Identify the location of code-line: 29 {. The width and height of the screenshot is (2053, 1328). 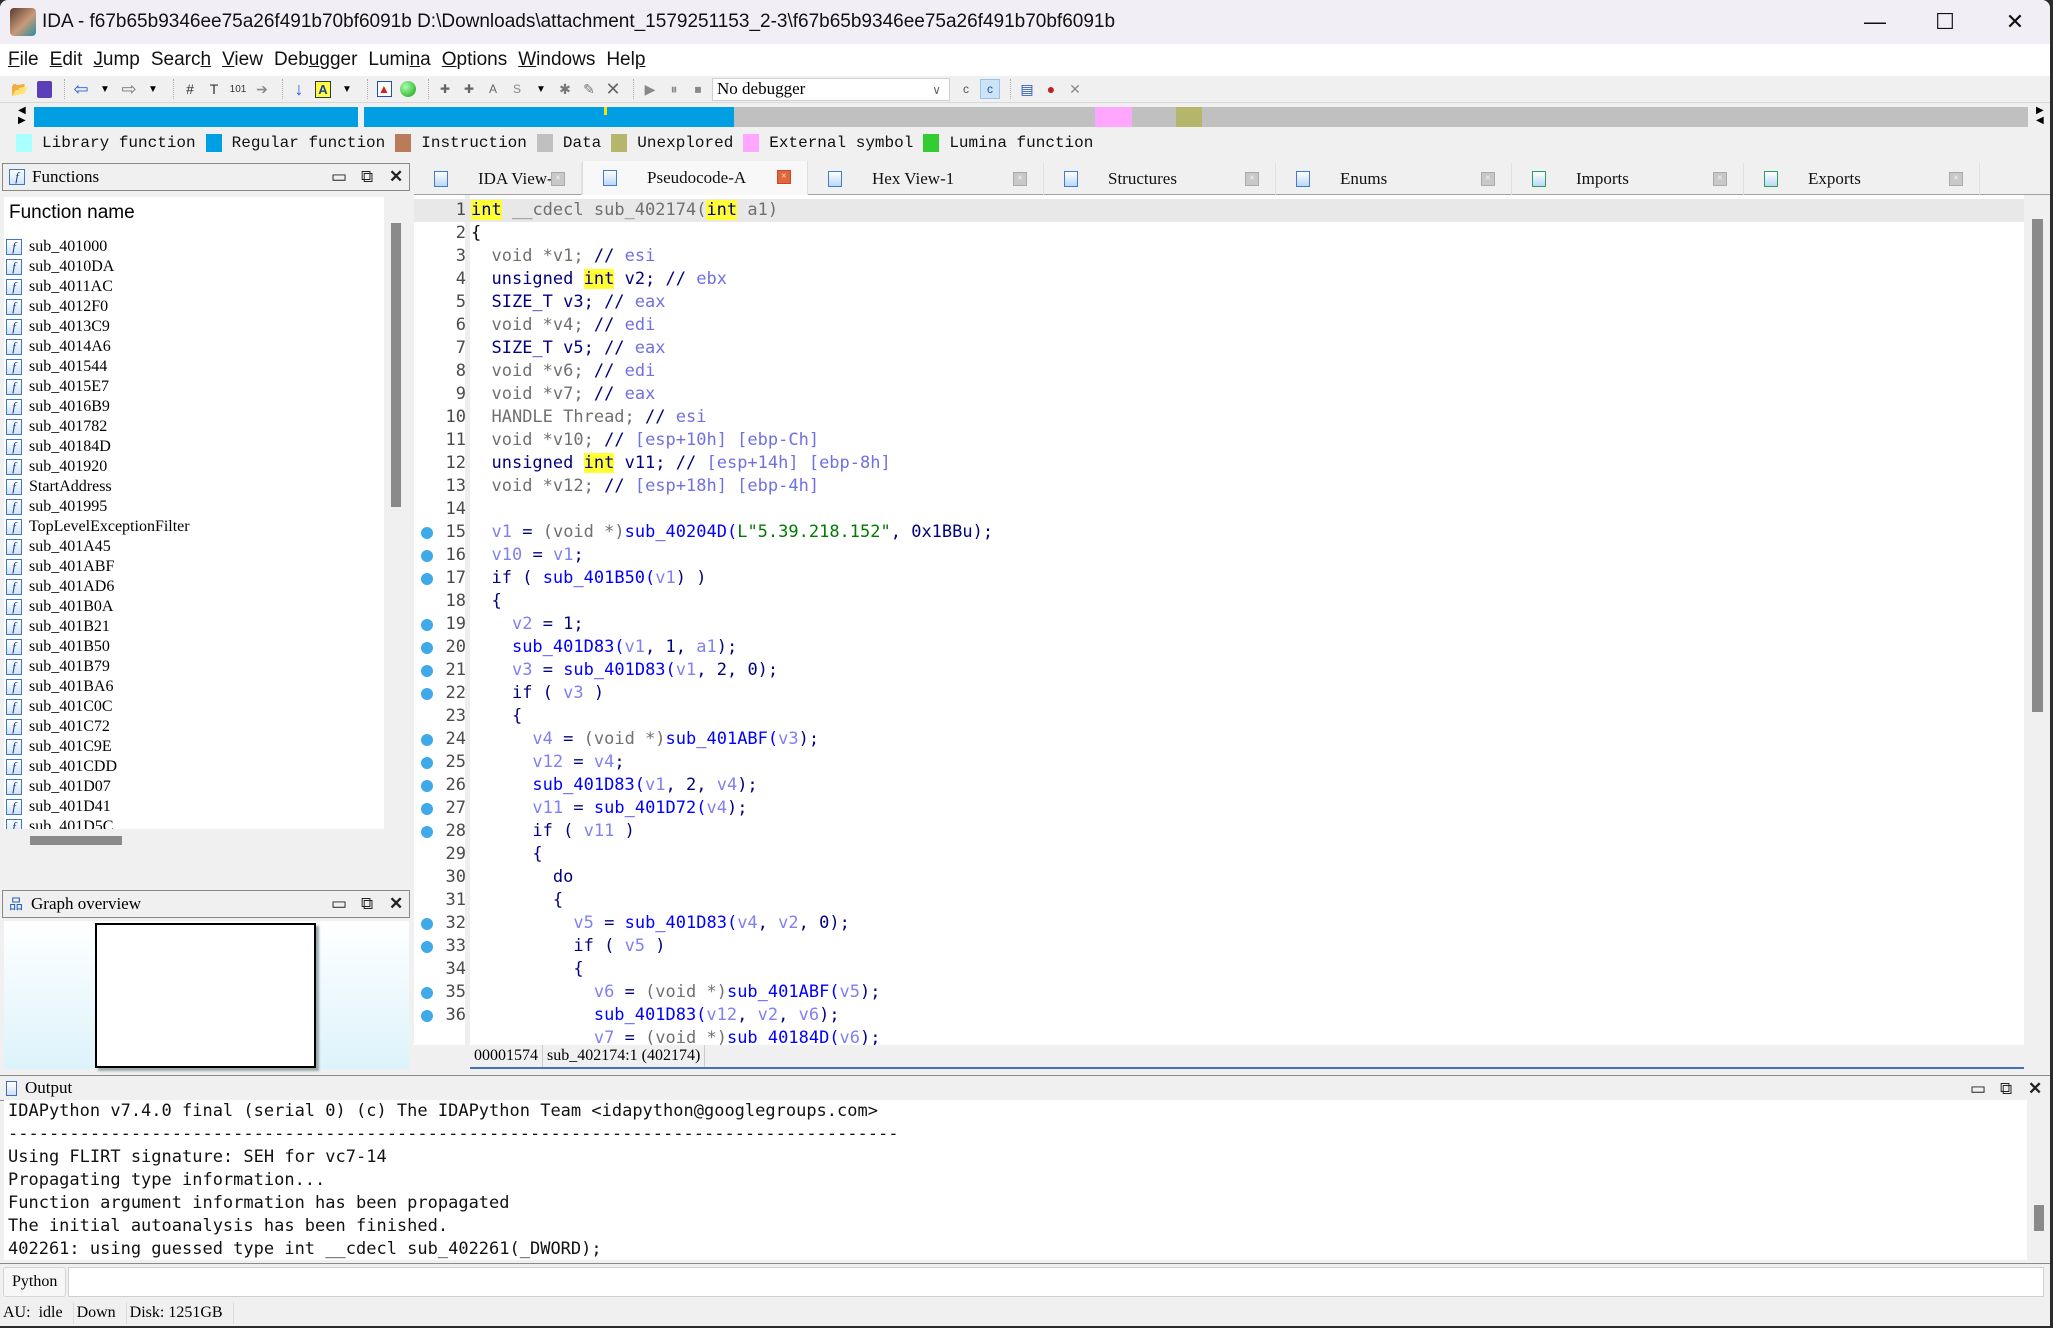
(1219, 854).